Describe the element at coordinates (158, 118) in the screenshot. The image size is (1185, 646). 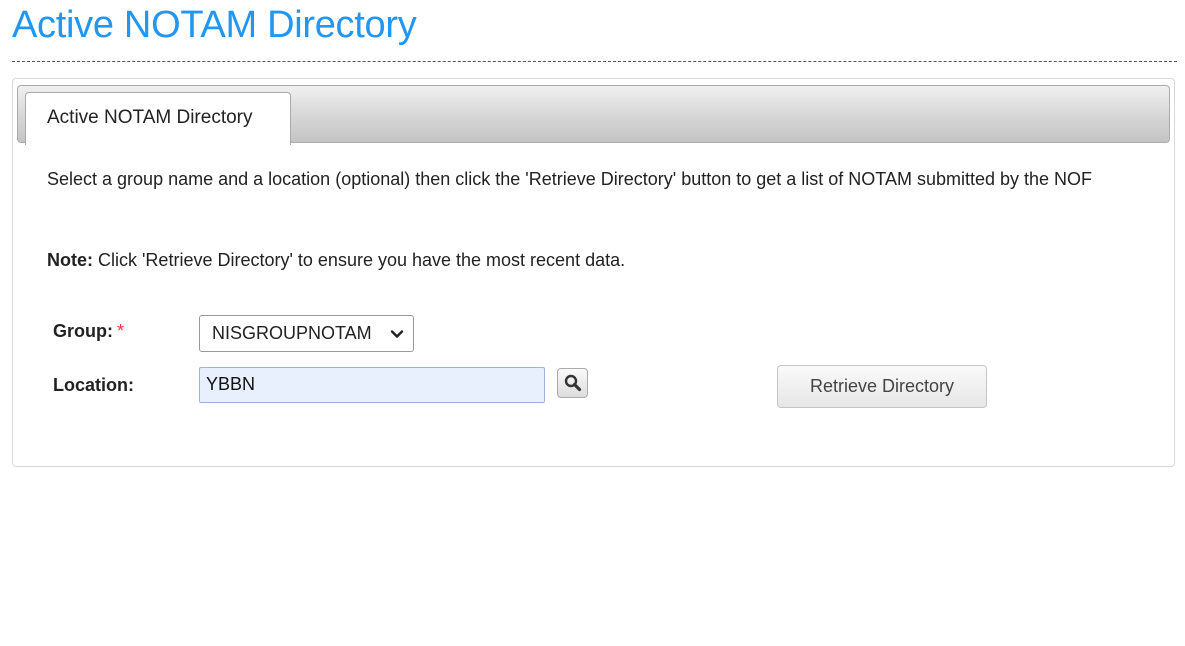
I see `tab-active-notam-directory: Active NOTAM Directory` at that location.